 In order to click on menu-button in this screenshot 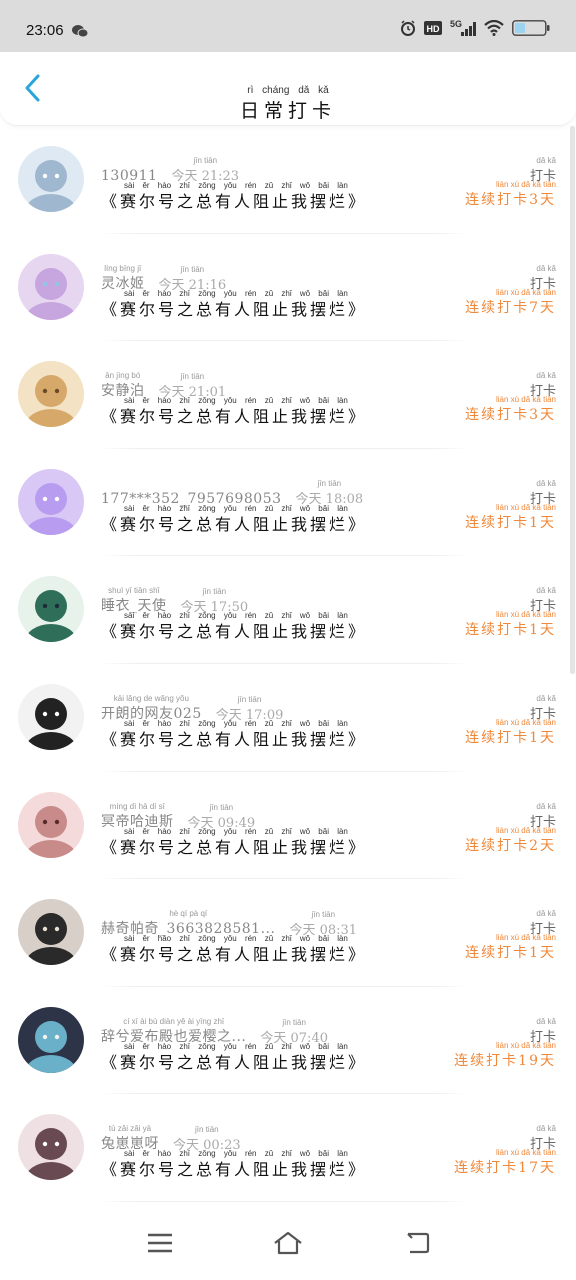, I will do `click(160, 1245)`.